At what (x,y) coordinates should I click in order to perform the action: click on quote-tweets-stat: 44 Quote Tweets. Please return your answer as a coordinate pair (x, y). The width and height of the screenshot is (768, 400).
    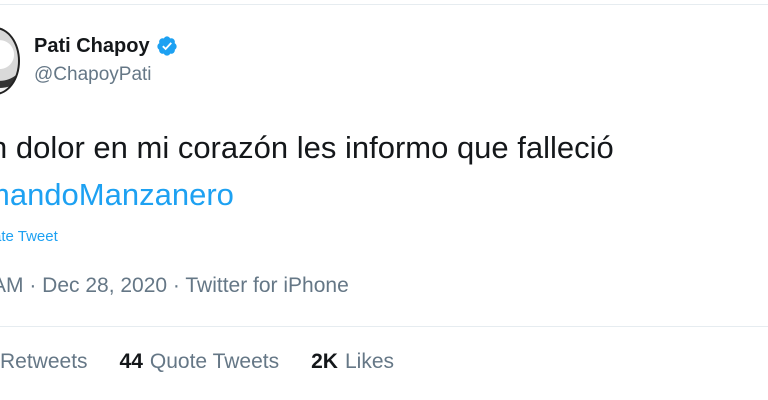
    Looking at the image, I should click on (200, 362).